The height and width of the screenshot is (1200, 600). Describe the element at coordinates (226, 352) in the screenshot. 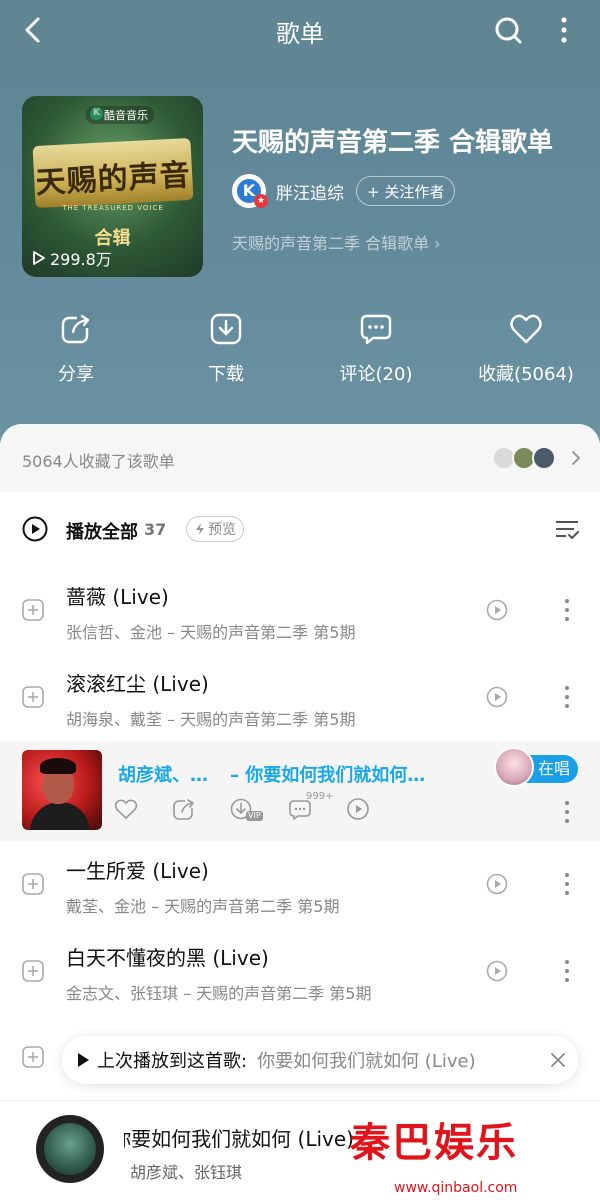

I see `download-button: 下载` at that location.